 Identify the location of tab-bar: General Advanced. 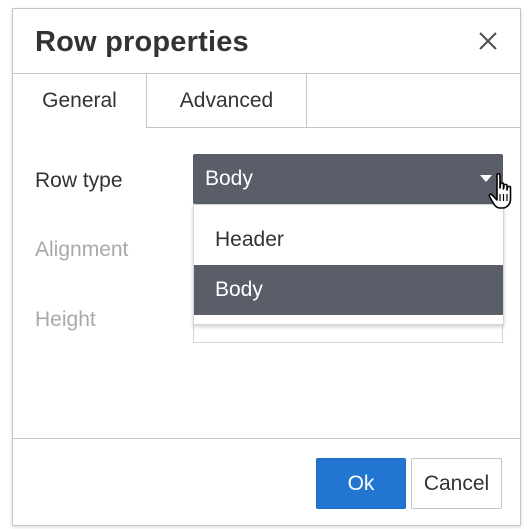
(266, 101).